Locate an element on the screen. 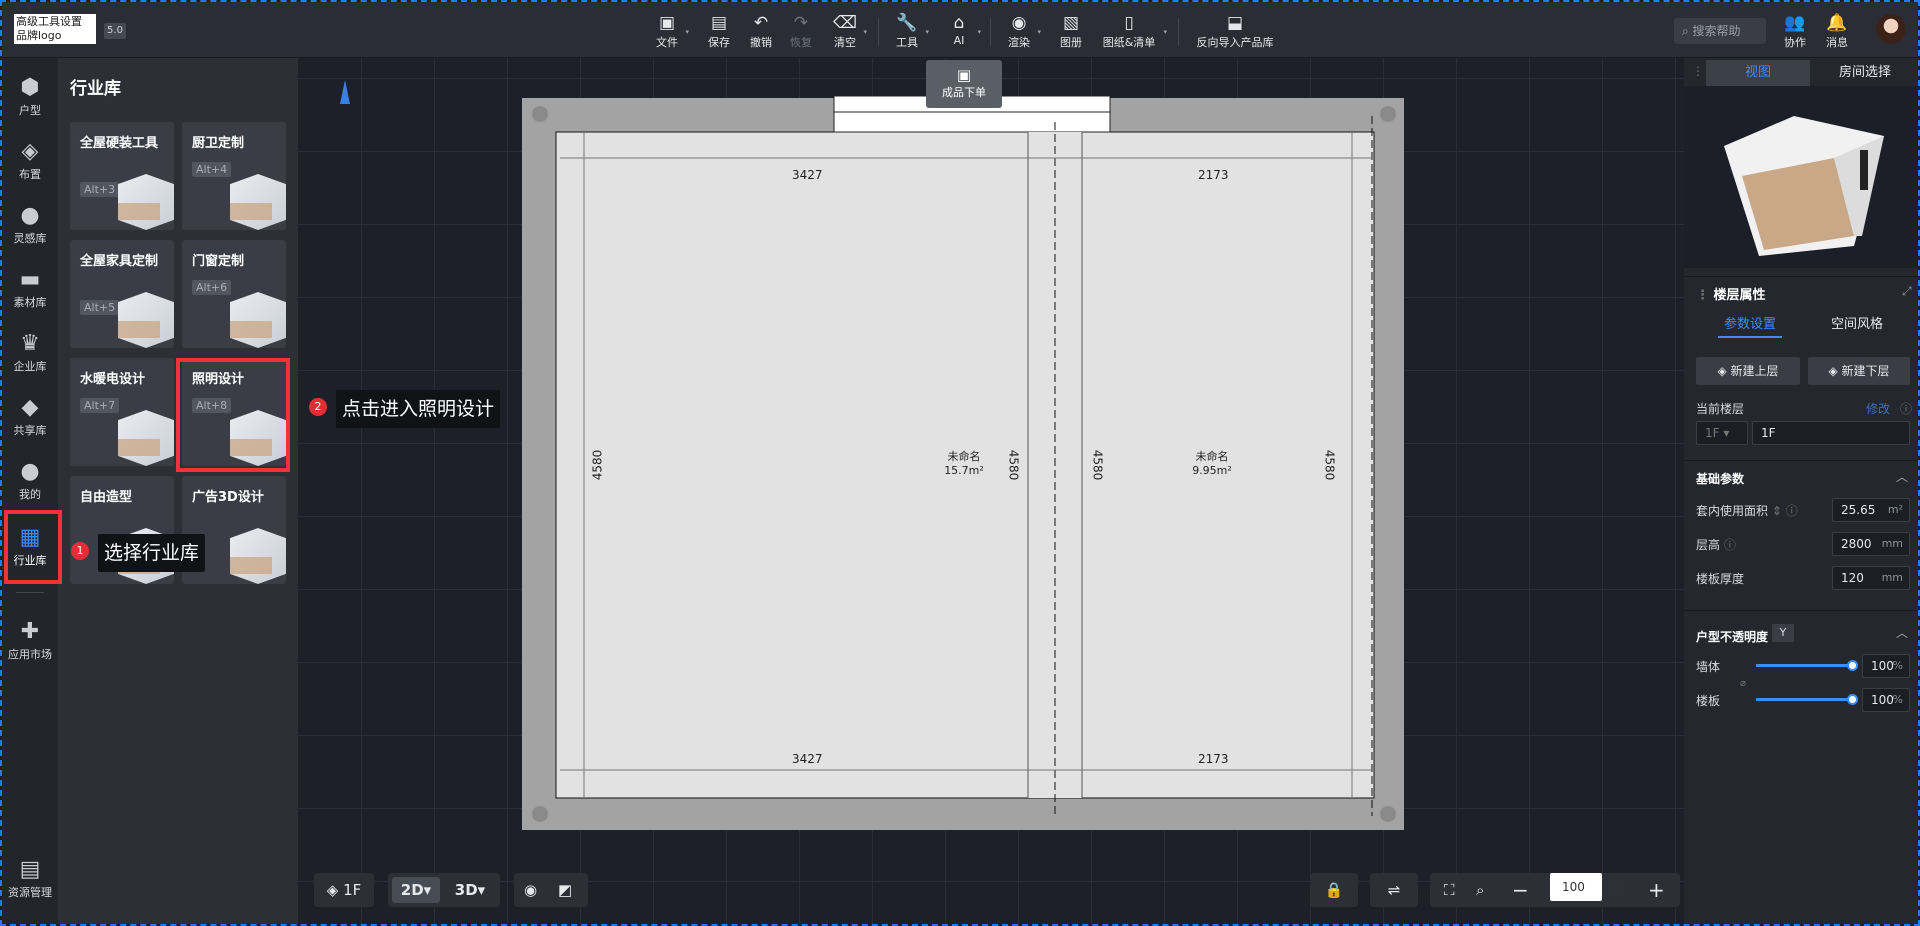 This screenshot has height=926, width=1920. tab-view: 视图 is located at coordinates (1758, 73).